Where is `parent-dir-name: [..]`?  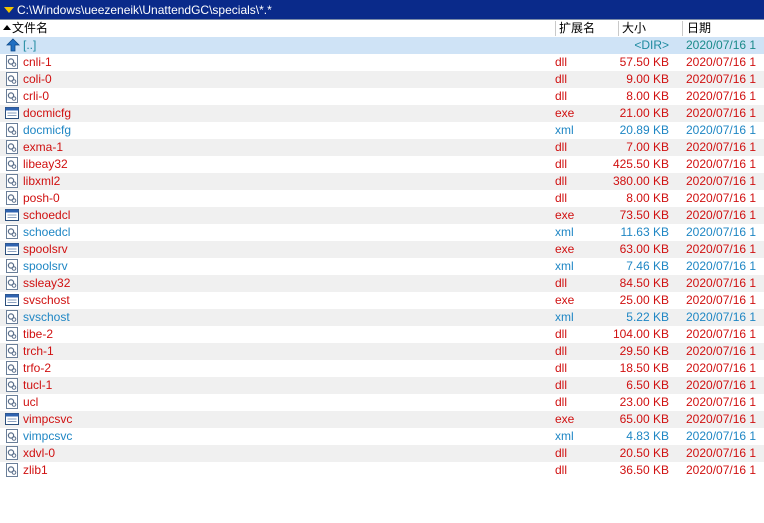 parent-dir-name: [..] is located at coordinates (30, 45).